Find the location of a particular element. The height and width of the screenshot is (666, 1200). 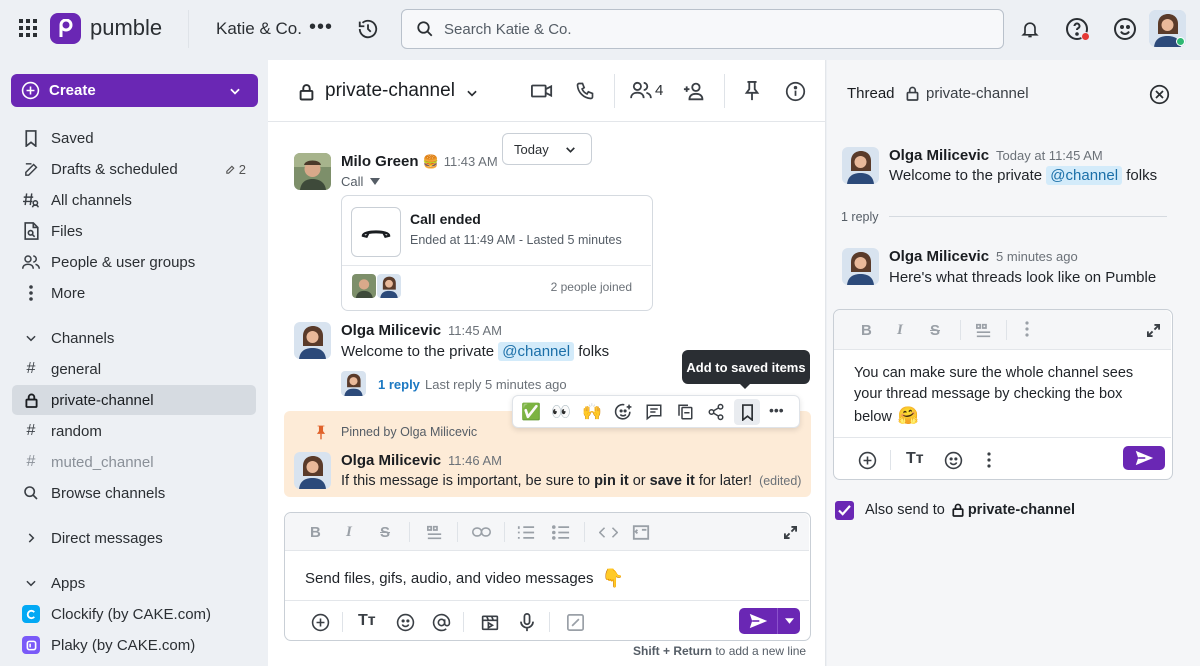

share-icon is located at coordinates (716, 412).